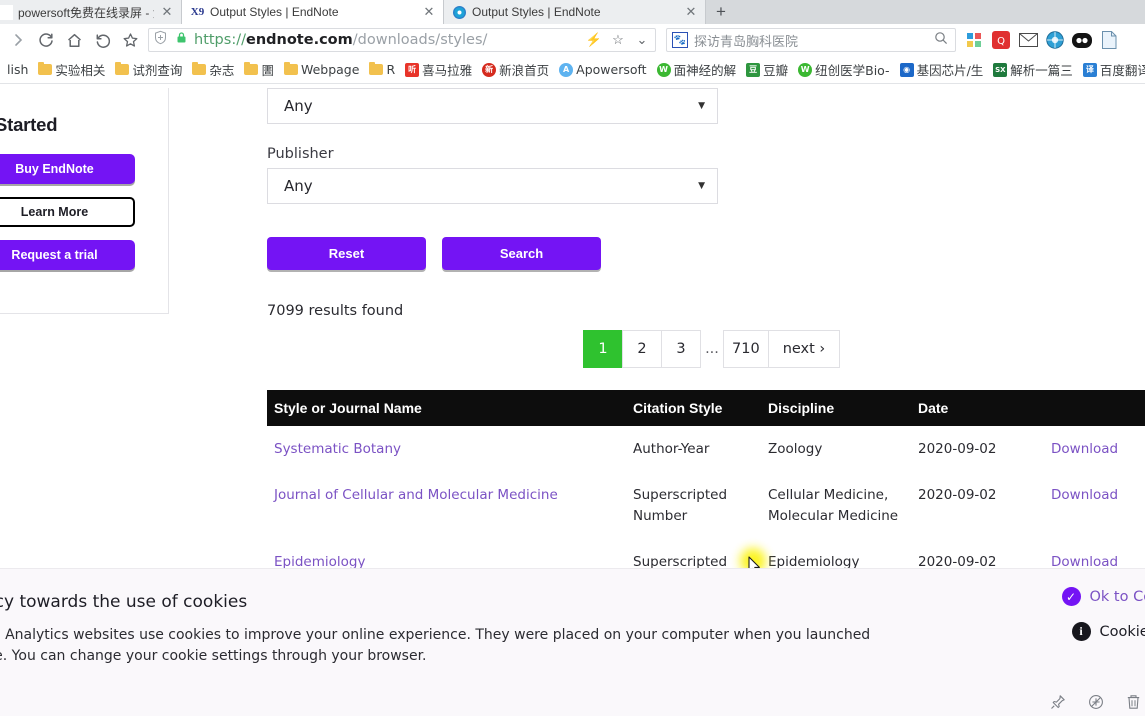 This screenshot has height=716, width=1145. Describe the element at coordinates (1122, 631) in the screenshot. I see `cookie-policy-label: Cookie Po` at that location.